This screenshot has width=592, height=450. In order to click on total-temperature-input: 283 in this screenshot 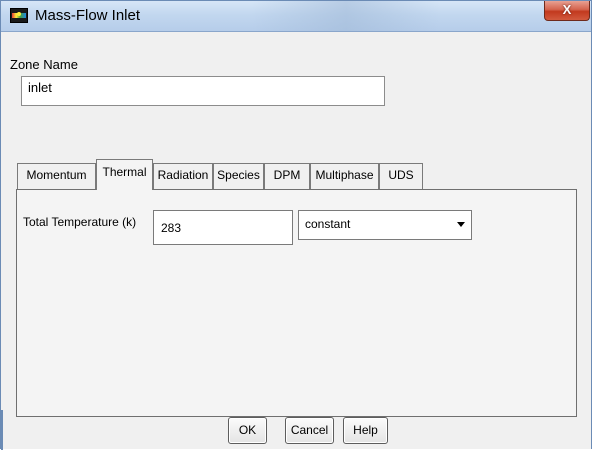, I will do `click(223, 227)`.